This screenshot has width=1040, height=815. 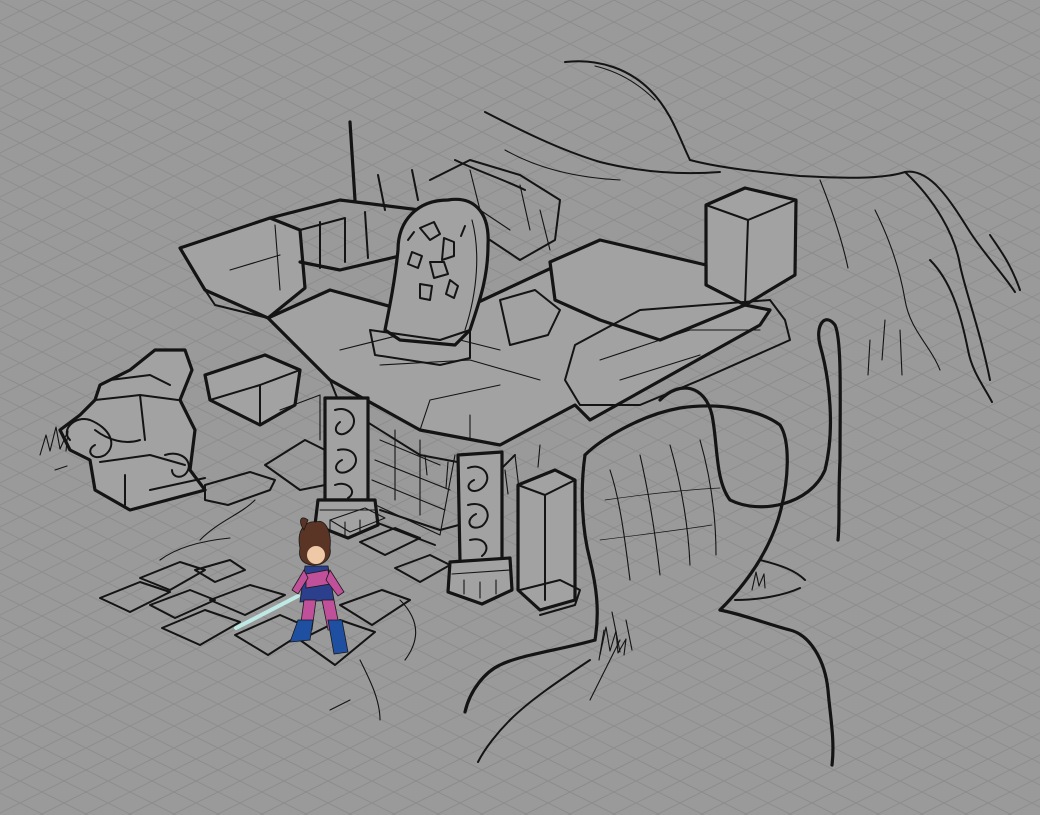 What do you see at coordinates (267, 612) in the screenshot?
I see `sword-icon` at bounding box center [267, 612].